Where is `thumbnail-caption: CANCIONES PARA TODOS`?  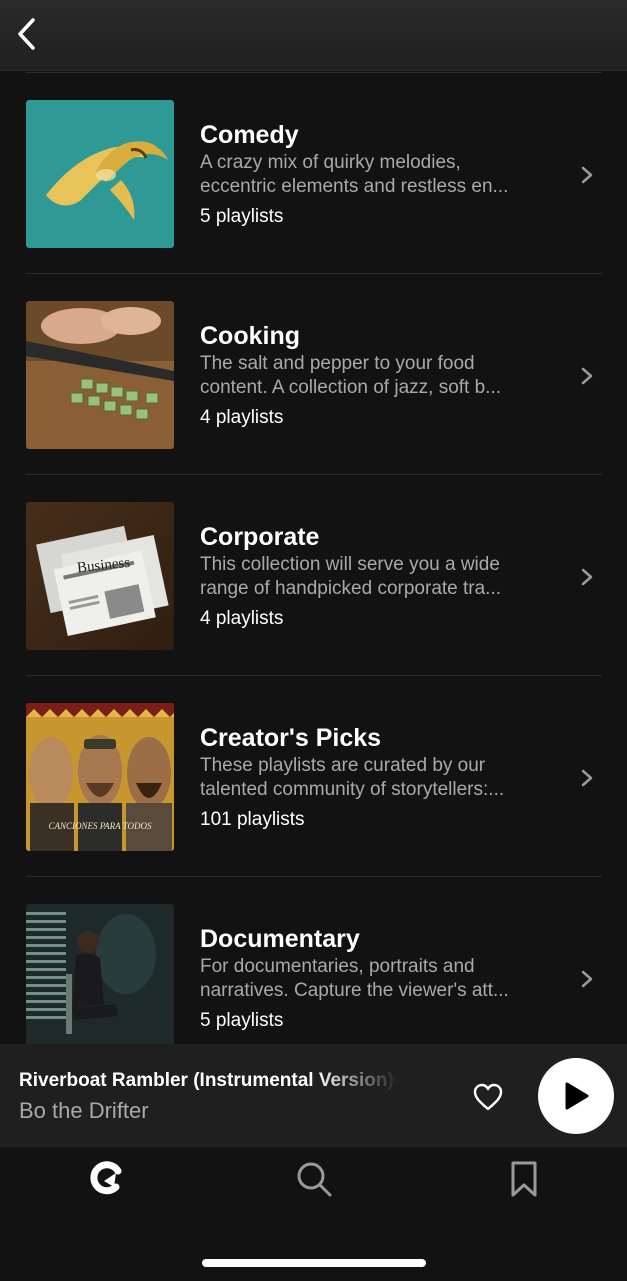
thumbnail-caption: CANCIONES PARA TODOS is located at coordinates (100, 826).